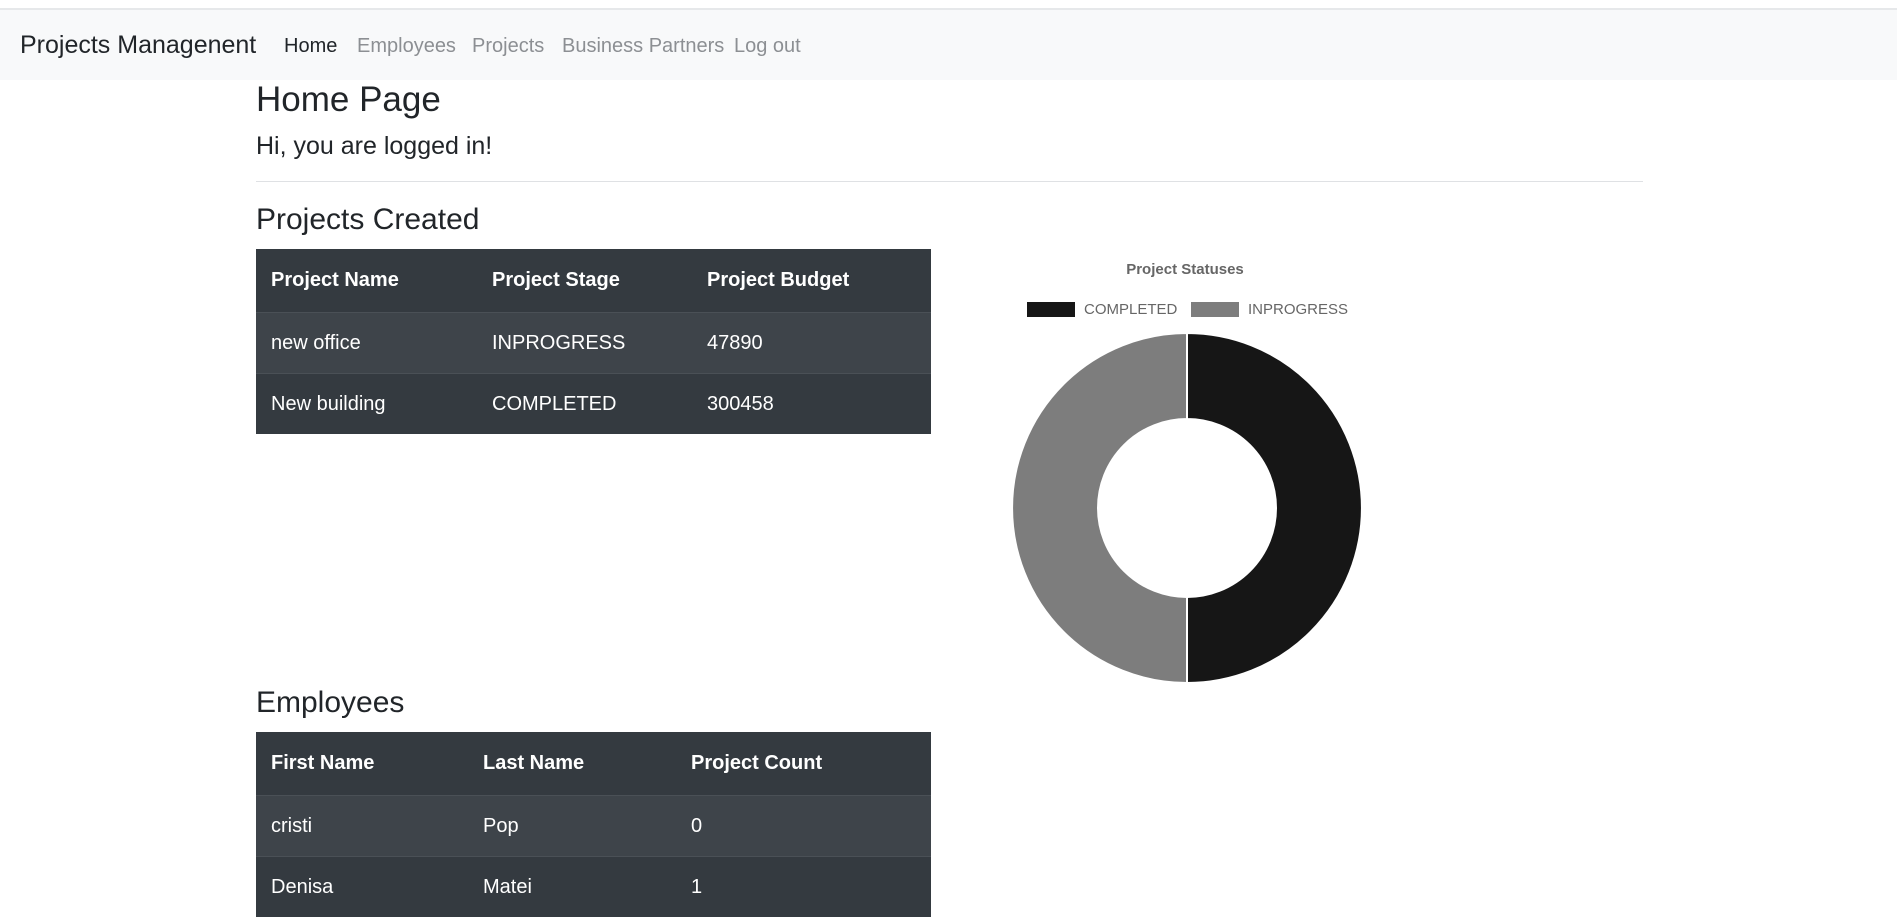 The height and width of the screenshot is (917, 1897). Describe the element at coordinates (554, 403) in the screenshot. I see `table-cell: COMPLETED` at that location.